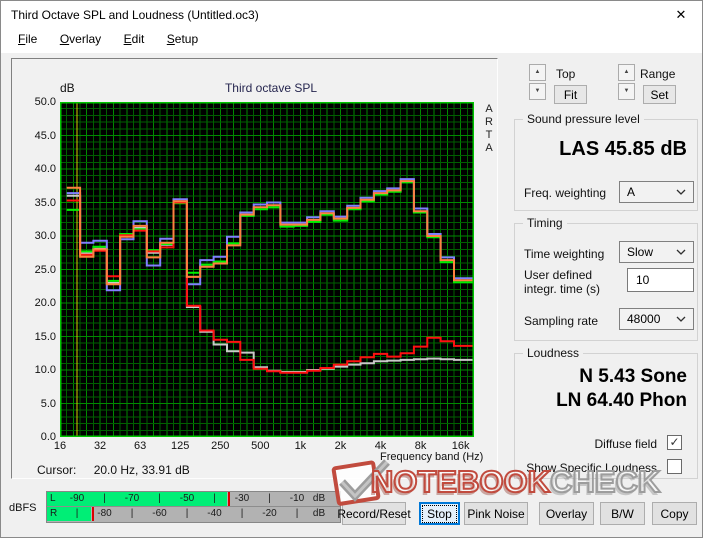  What do you see at coordinates (640, 252) in the screenshot?
I see `time-weighting-value: Slow` at bounding box center [640, 252].